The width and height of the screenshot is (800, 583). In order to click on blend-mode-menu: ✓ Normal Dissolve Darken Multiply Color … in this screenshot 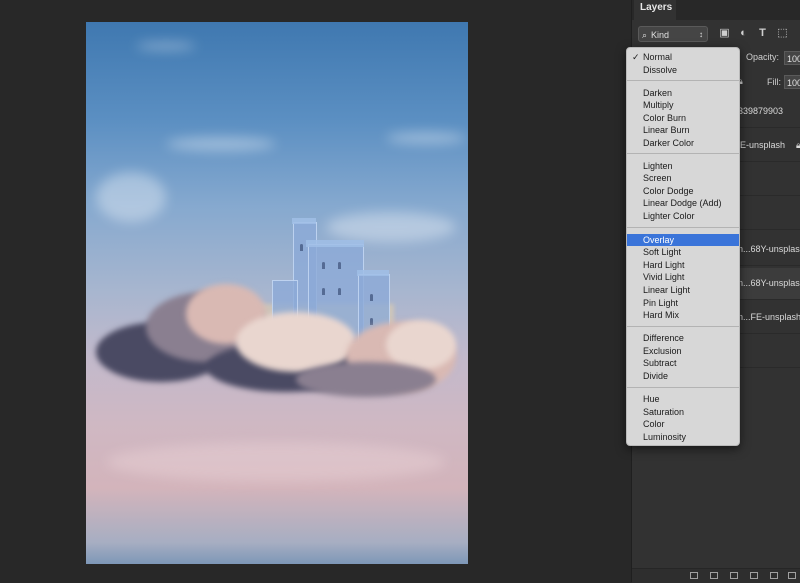, I will do `click(683, 246)`.